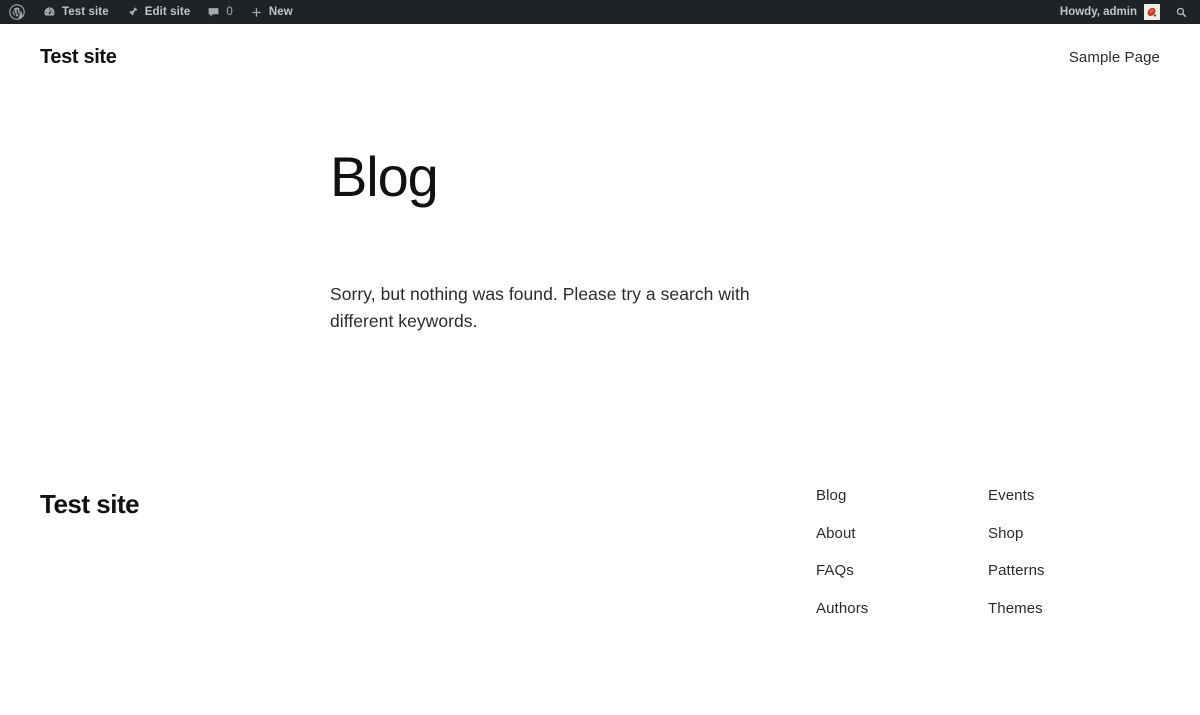 This screenshot has width=1200, height=715. Describe the element at coordinates (1074, 608) in the screenshot. I see `footer-link-themes: Themes` at that location.